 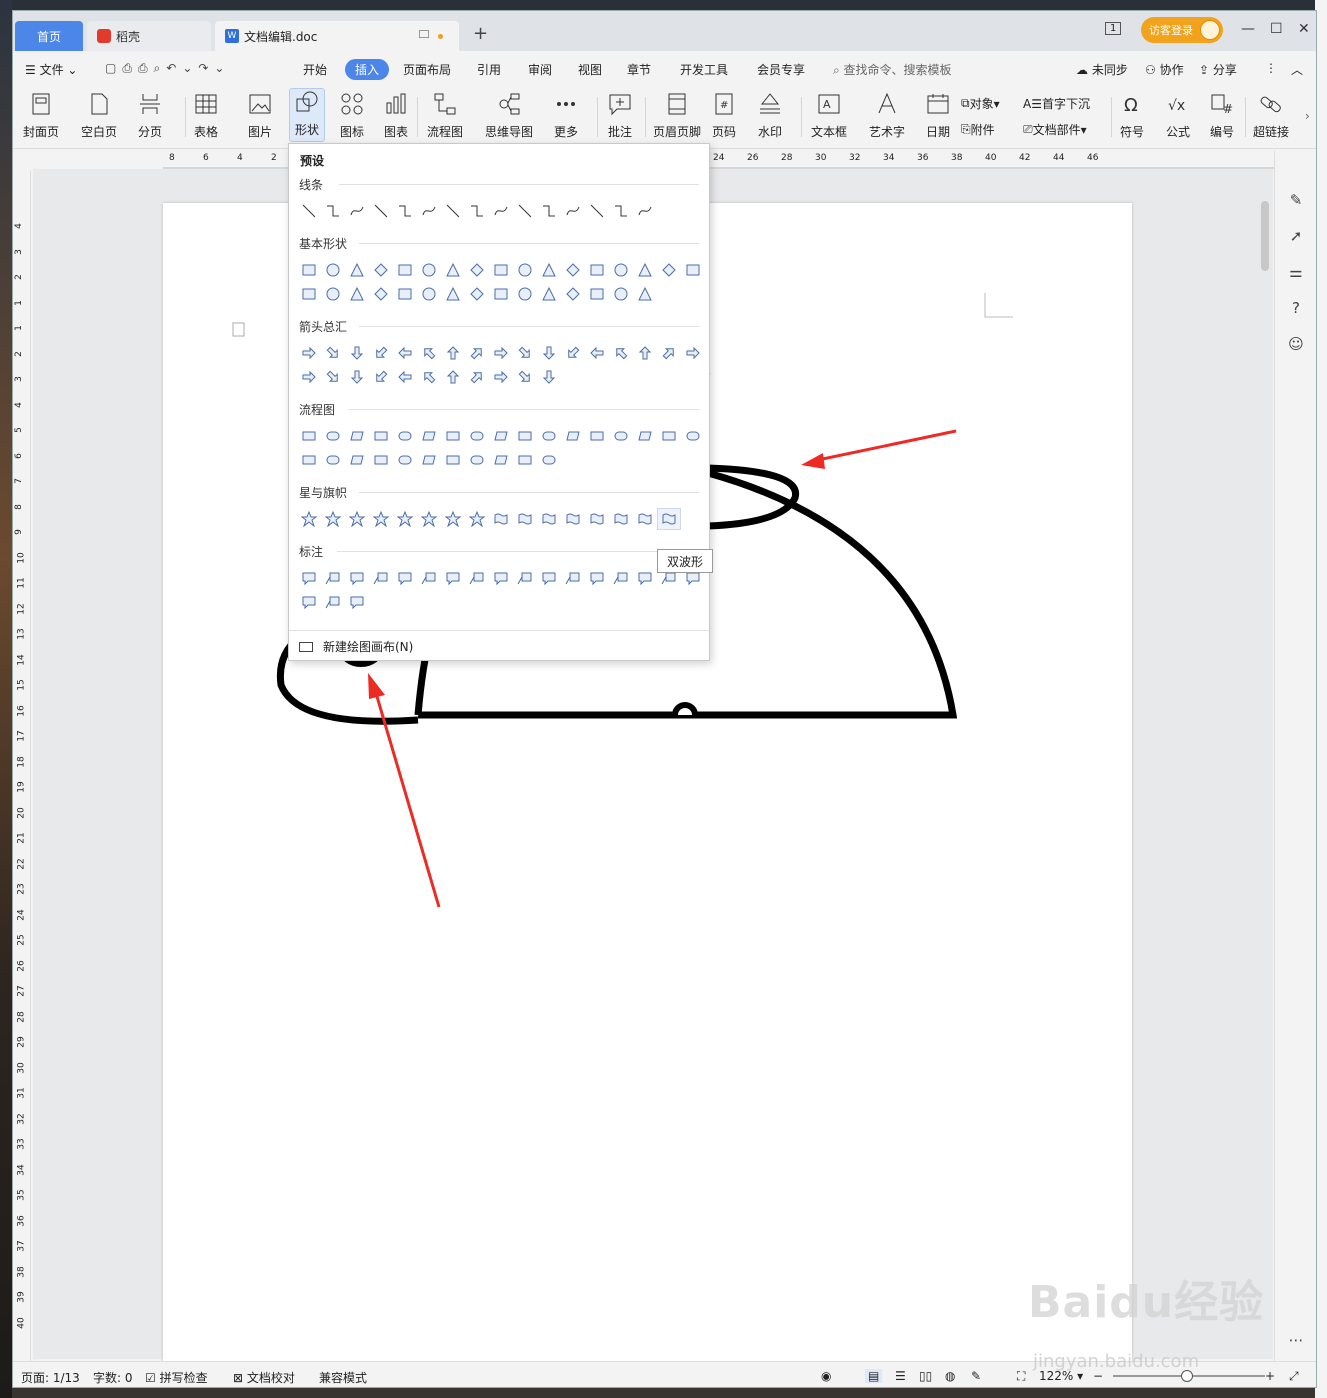 I want to click on page-view-icon: ▤, so click(x=874, y=1376).